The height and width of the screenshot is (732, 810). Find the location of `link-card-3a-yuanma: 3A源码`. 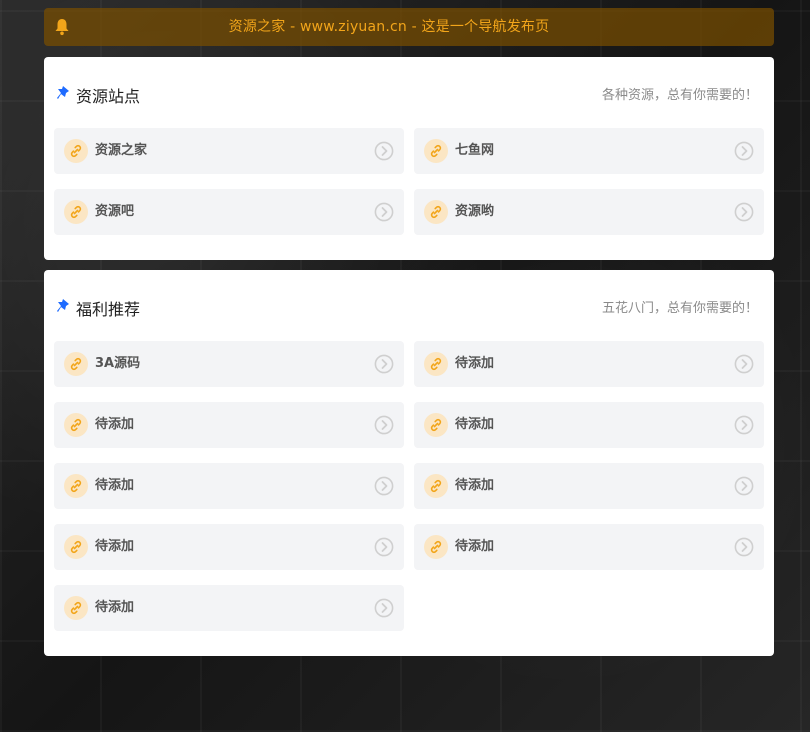

link-card-3a-yuanma: 3A源码 is located at coordinates (229, 364).